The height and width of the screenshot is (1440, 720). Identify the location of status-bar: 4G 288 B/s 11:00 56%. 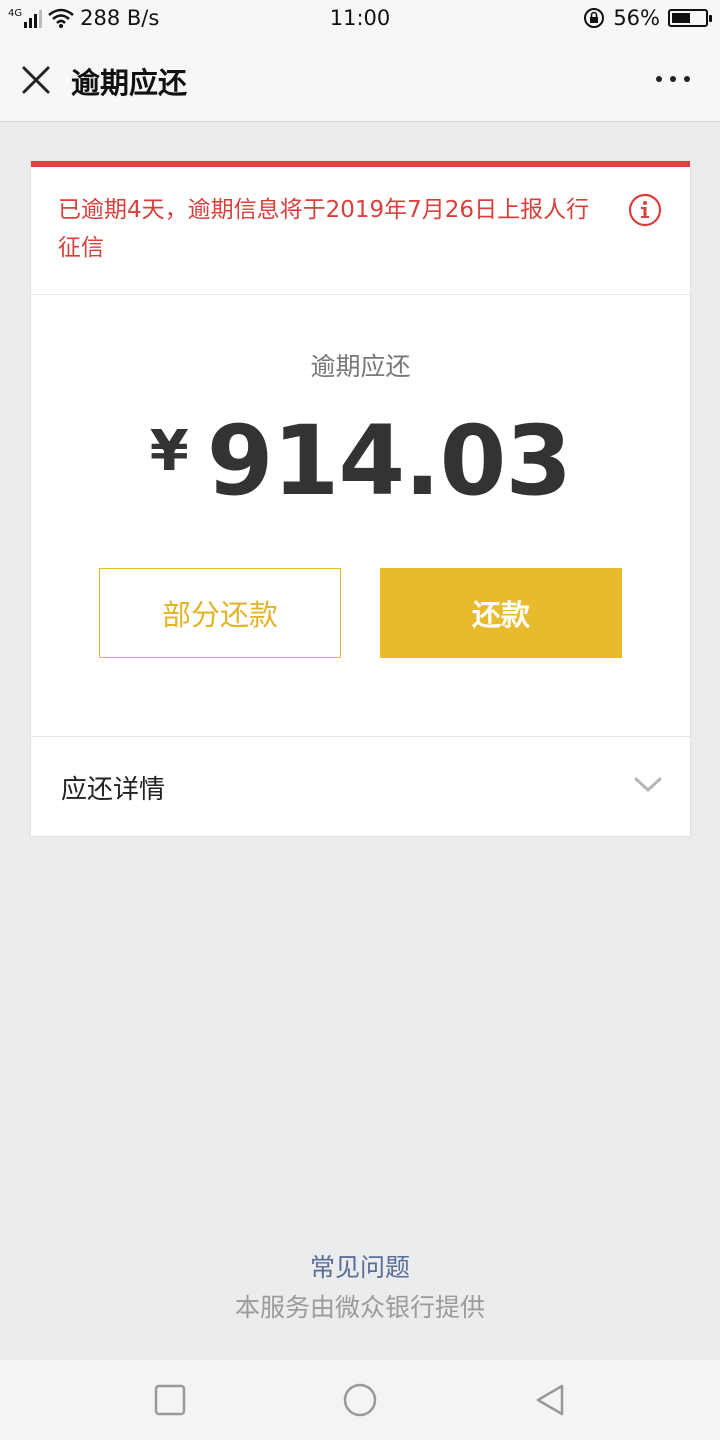
(360, 19).